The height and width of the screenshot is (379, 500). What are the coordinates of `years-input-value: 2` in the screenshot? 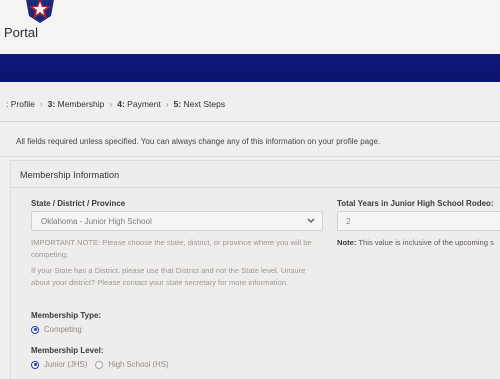 It's located at (348, 221).